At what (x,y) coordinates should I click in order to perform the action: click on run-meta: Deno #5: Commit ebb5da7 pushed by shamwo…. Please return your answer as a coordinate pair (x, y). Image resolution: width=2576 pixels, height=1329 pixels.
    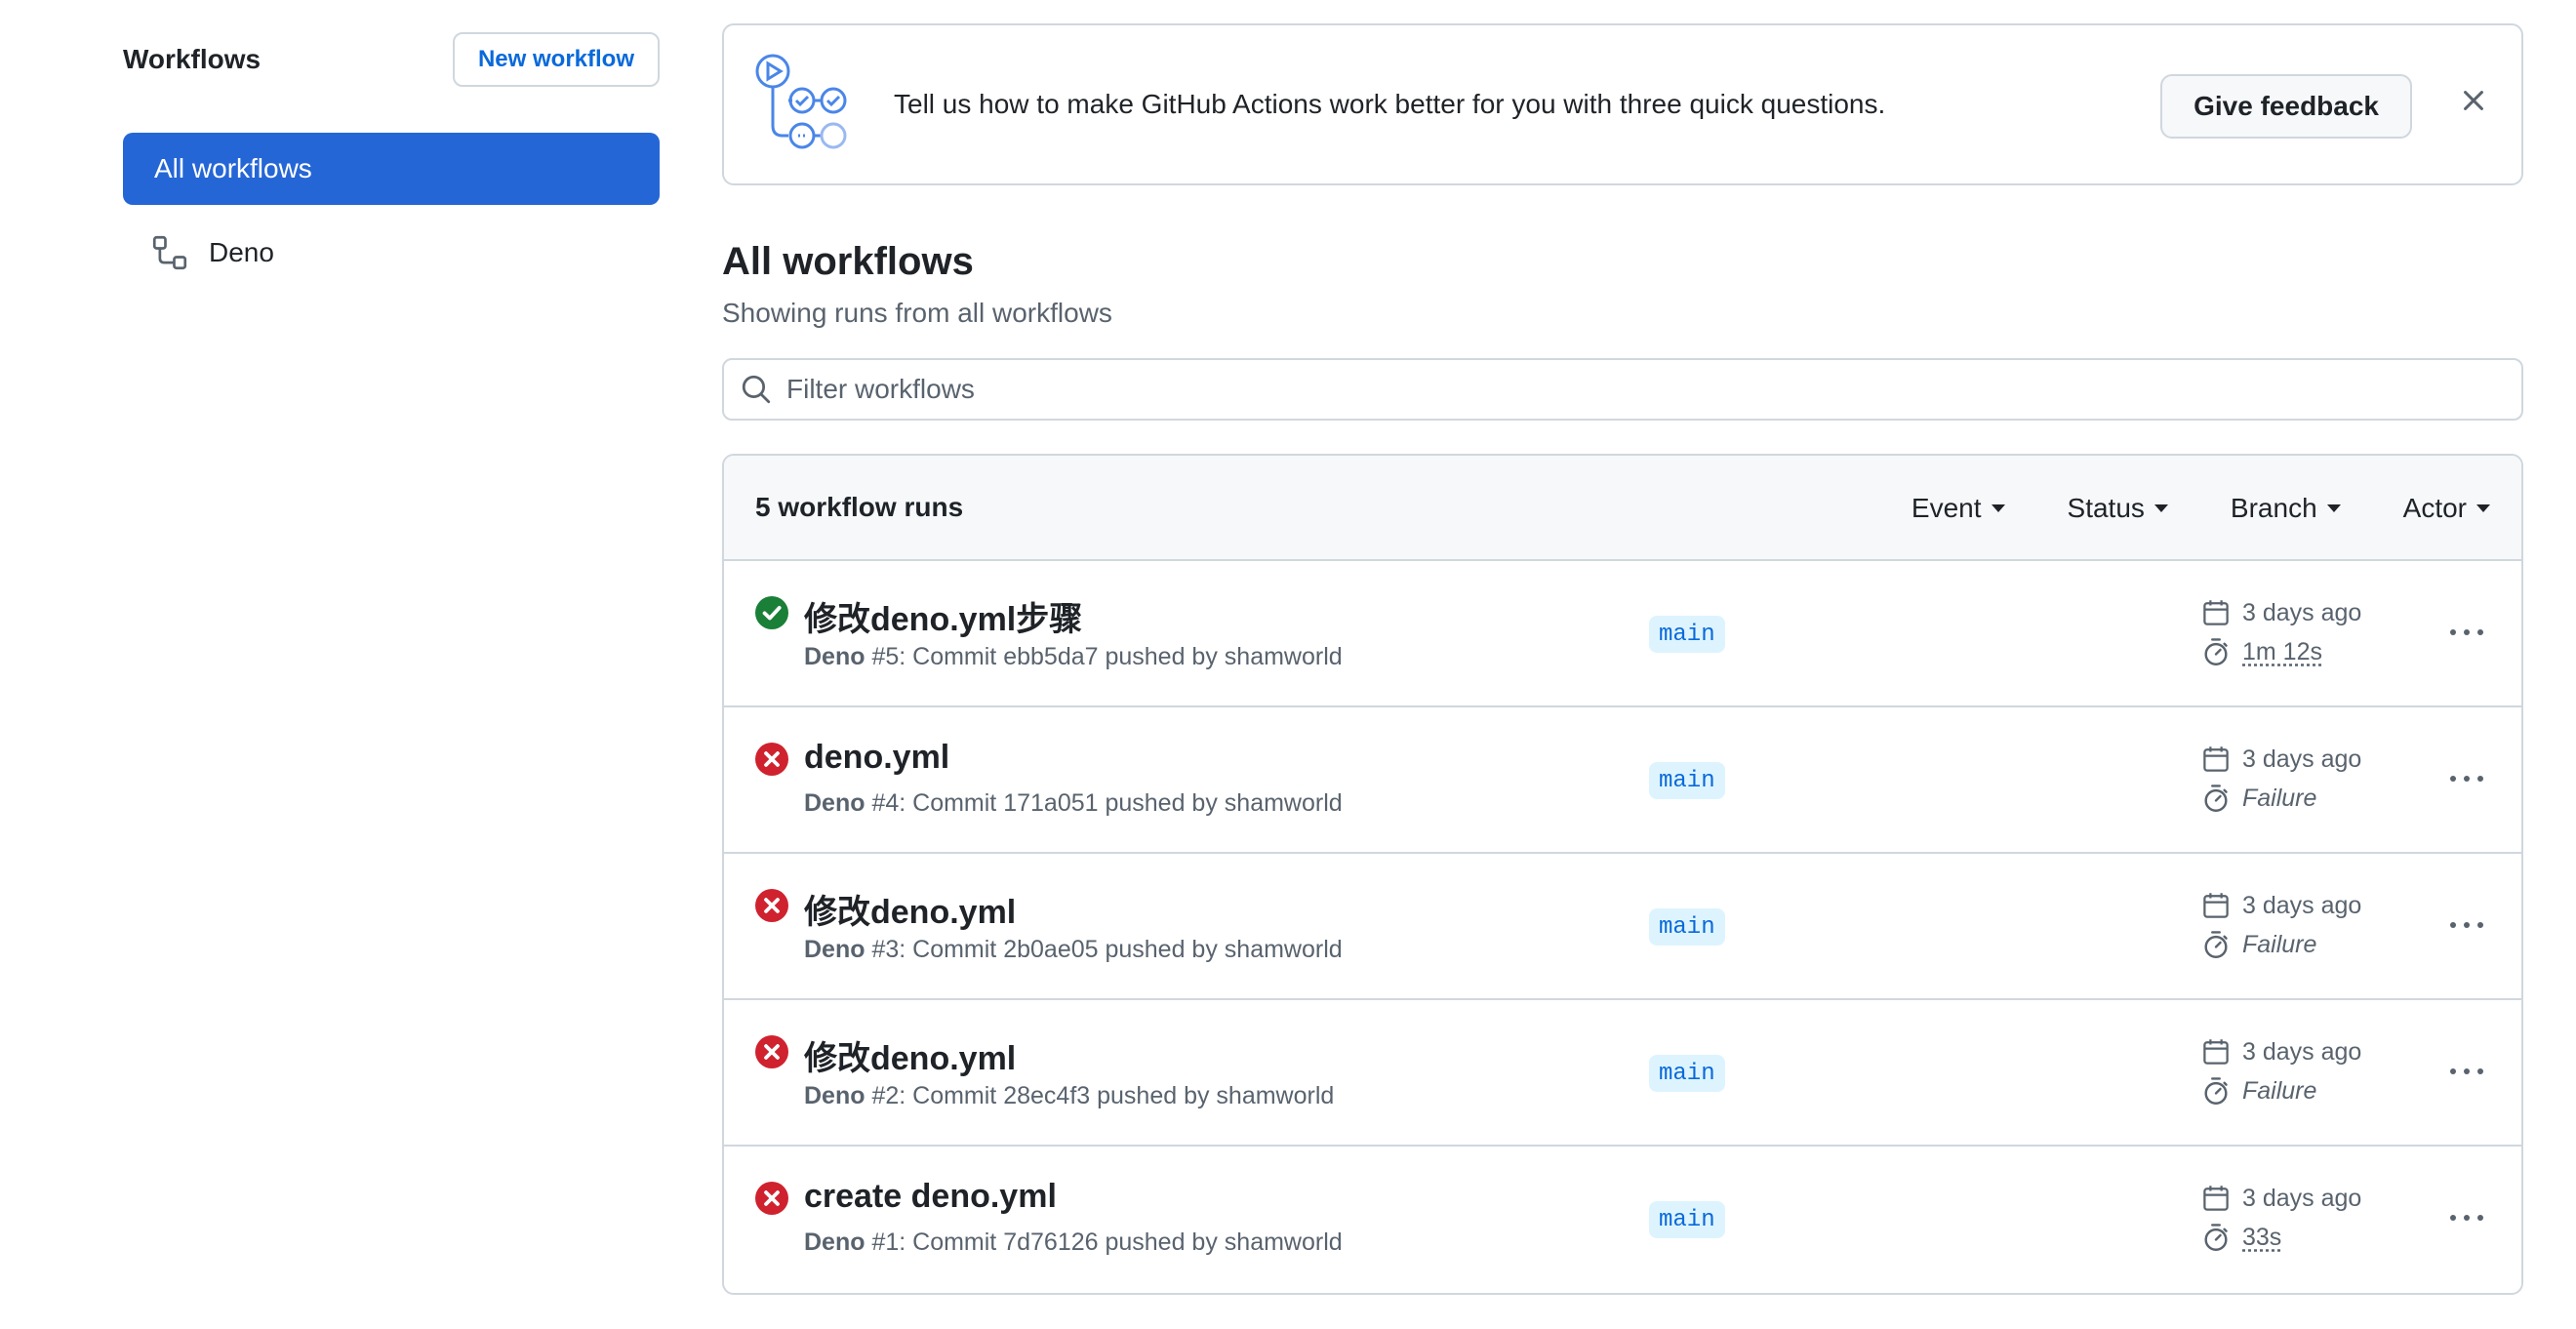
    Looking at the image, I should click on (1073, 657).